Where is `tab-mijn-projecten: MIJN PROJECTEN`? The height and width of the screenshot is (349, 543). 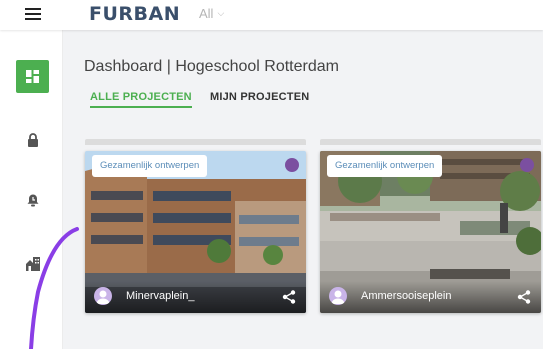 tab-mijn-projecten: MIJN PROJECTEN is located at coordinates (259, 97).